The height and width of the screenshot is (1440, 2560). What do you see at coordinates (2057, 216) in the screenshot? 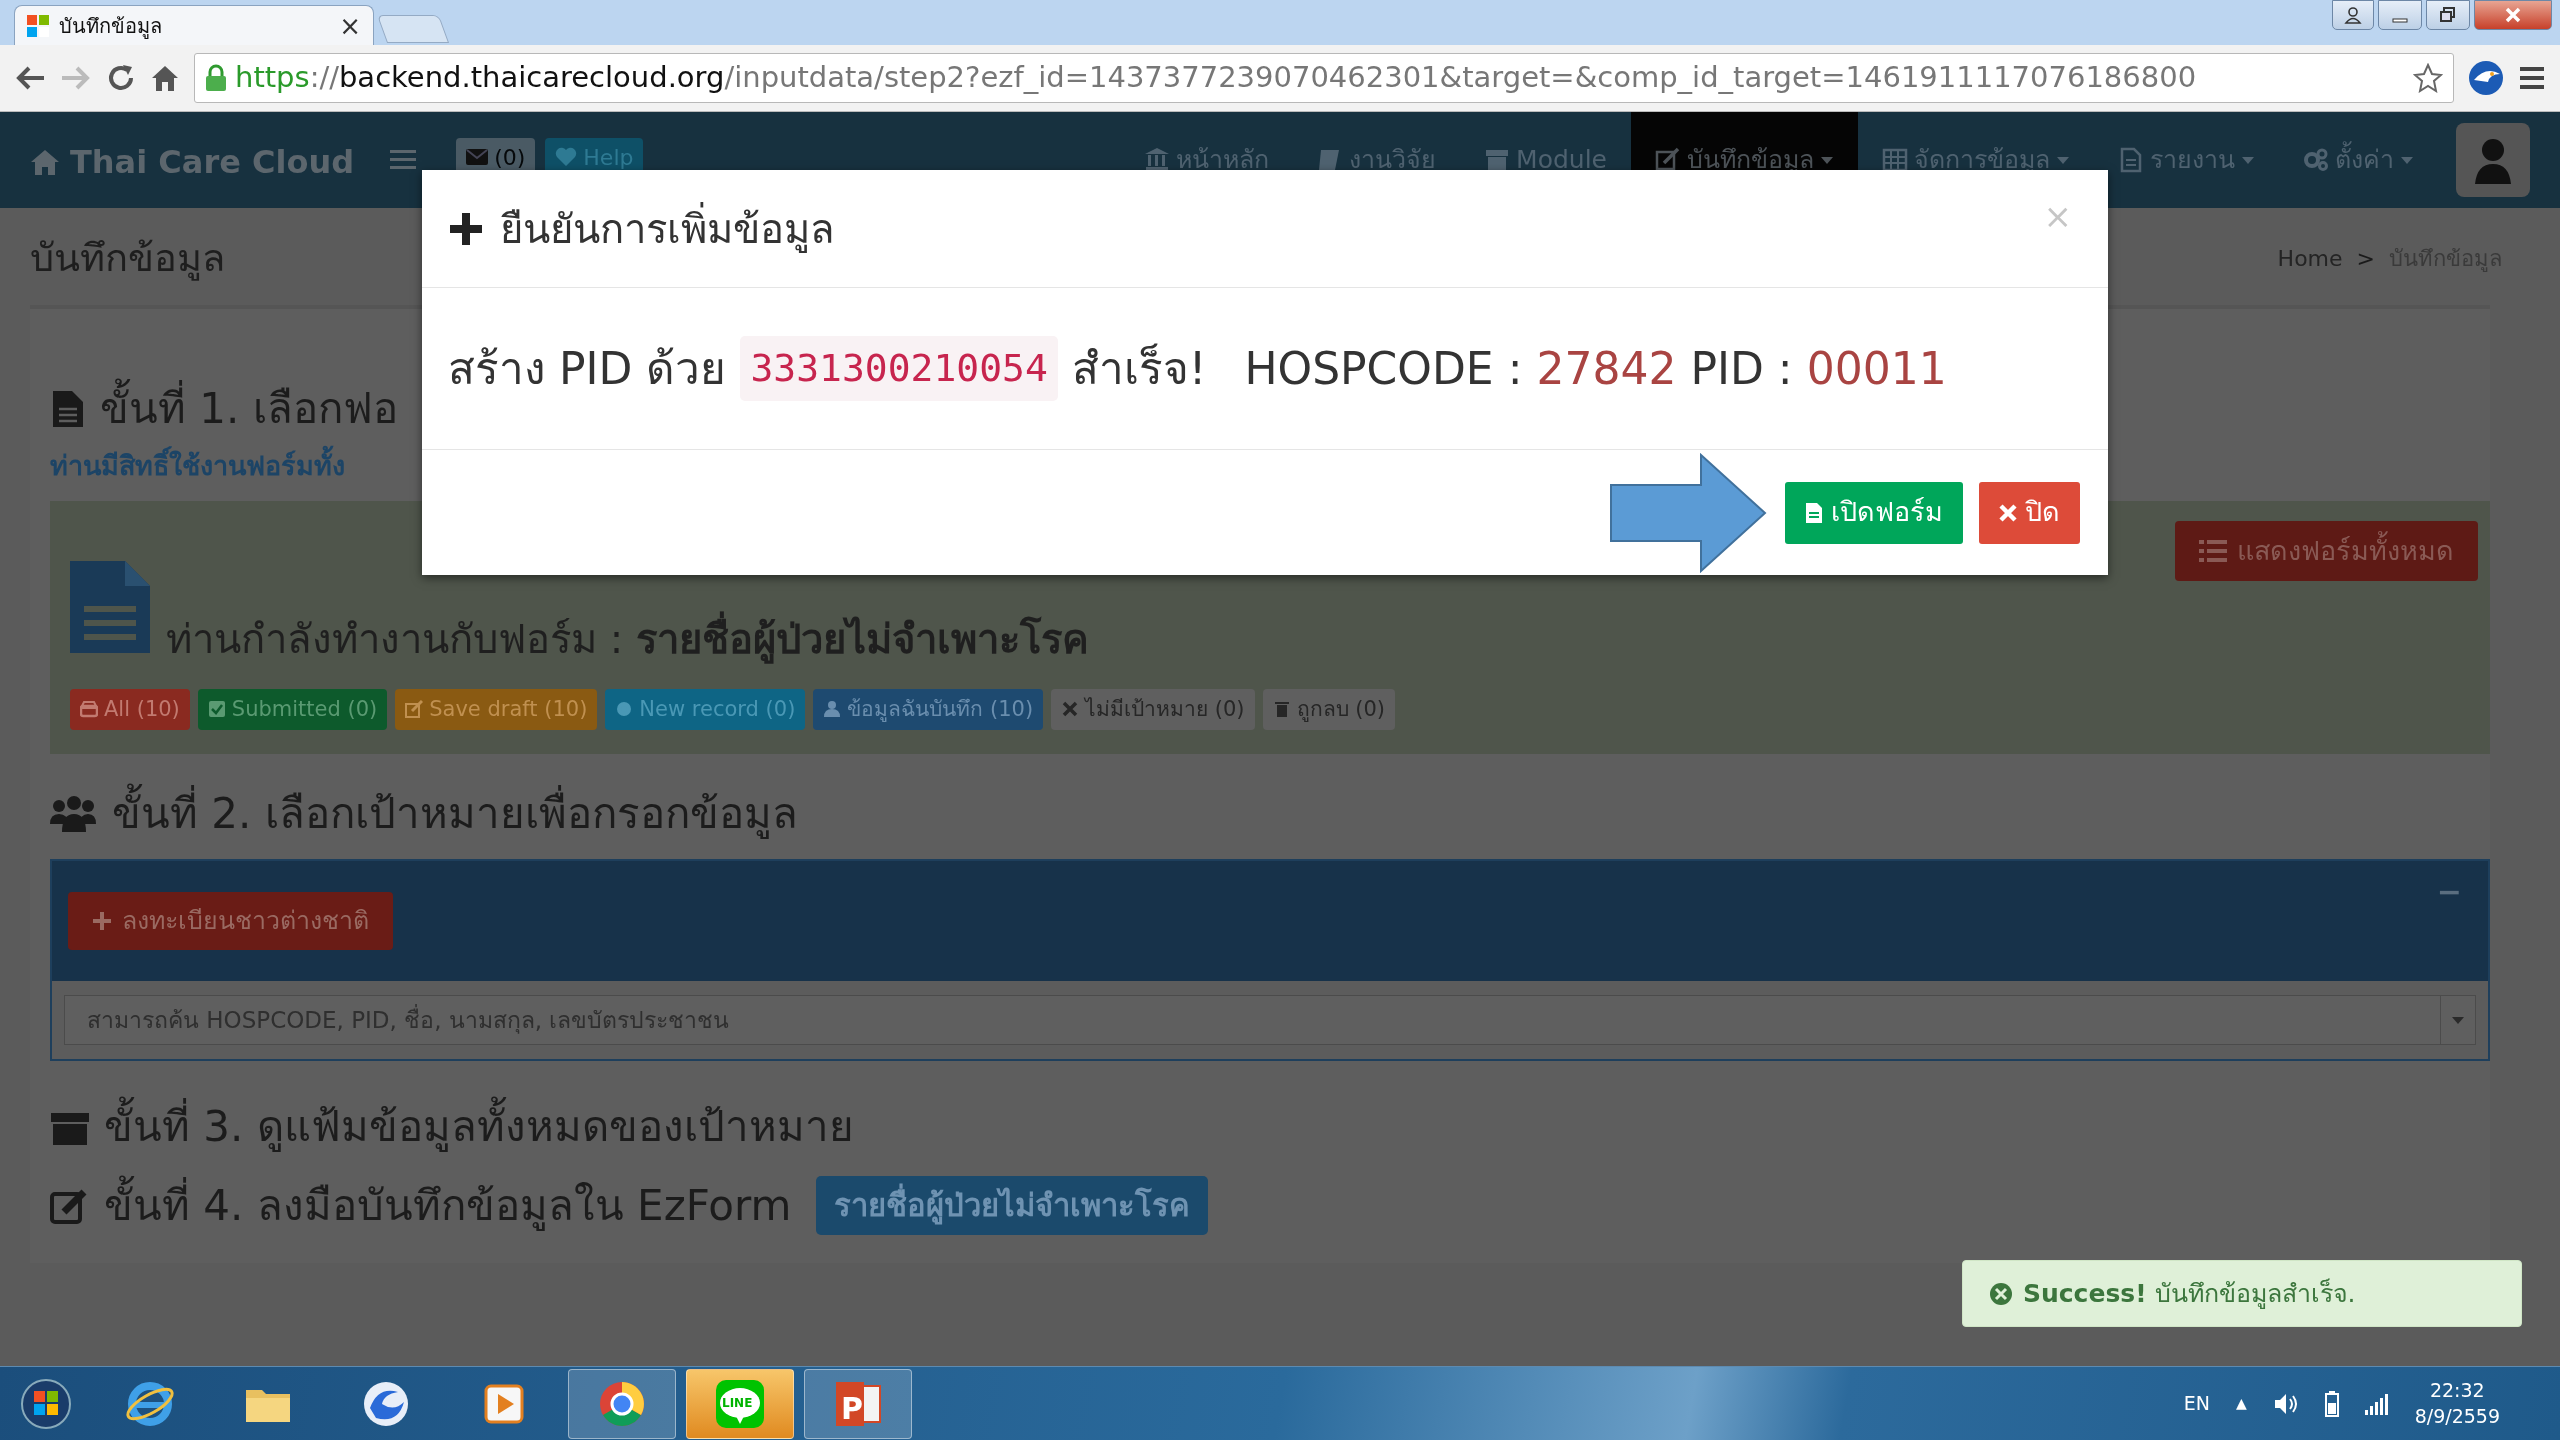
I see `dialog-close-button: ×` at bounding box center [2057, 216].